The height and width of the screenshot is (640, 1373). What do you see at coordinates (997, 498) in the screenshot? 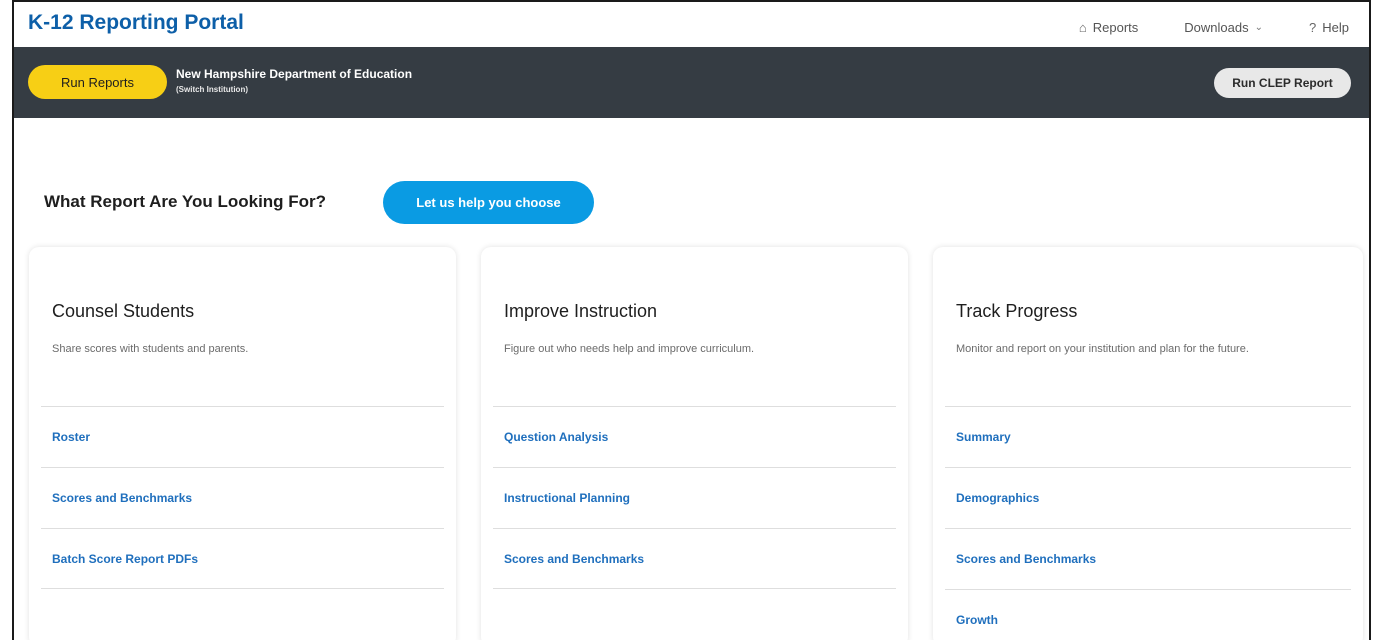
I see `link-demographics: Demographics` at bounding box center [997, 498].